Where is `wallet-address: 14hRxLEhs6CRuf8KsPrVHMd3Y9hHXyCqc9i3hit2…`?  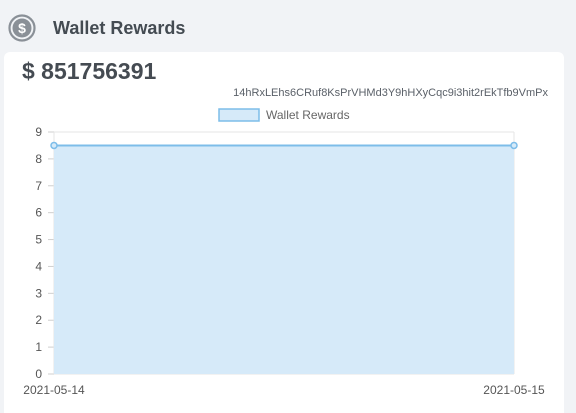
wallet-address: 14hRxLEhs6CRuf8KsPrVHMd3Y9hHXyCqc9i3hit2… is located at coordinates (390, 93).